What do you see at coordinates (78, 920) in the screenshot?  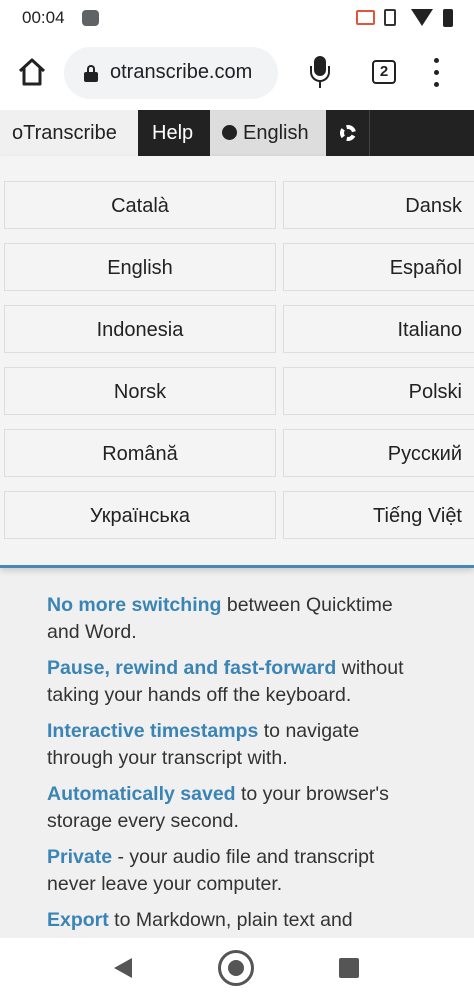 I see `feature-highlight: Export` at bounding box center [78, 920].